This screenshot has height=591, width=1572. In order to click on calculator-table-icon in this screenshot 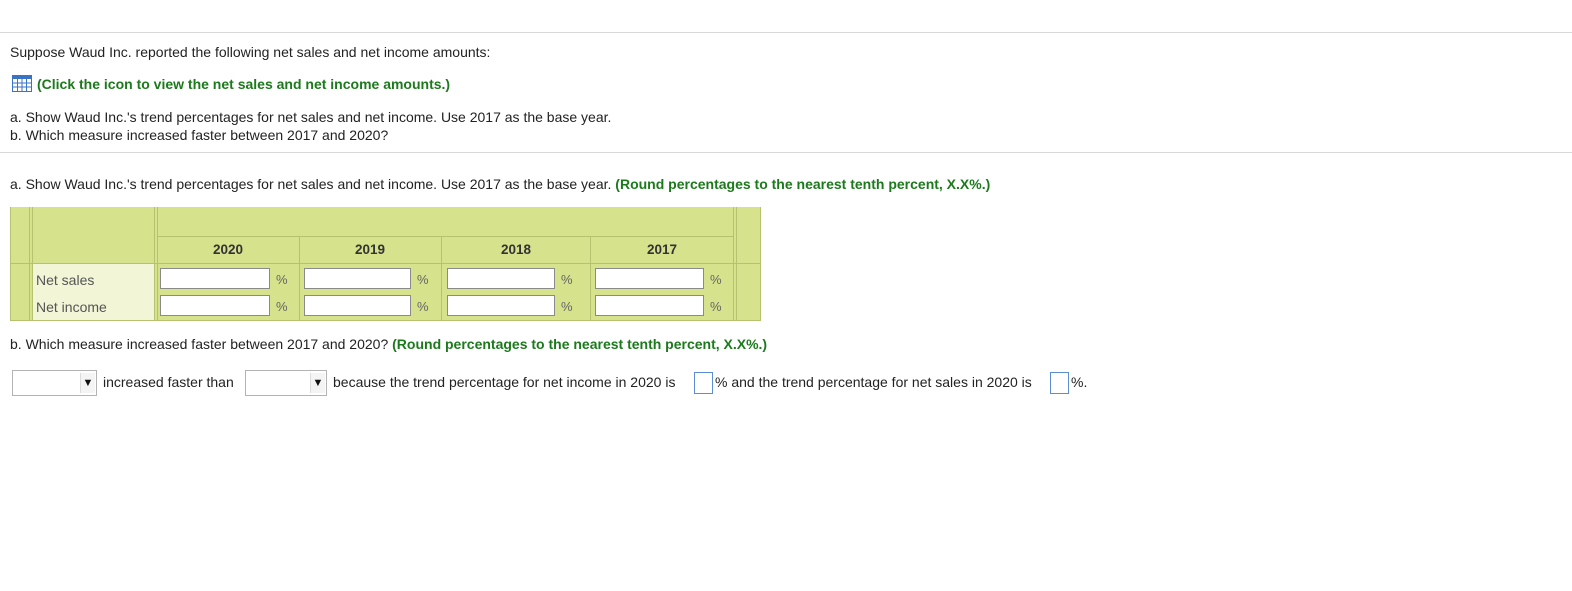, I will do `click(22, 83)`.